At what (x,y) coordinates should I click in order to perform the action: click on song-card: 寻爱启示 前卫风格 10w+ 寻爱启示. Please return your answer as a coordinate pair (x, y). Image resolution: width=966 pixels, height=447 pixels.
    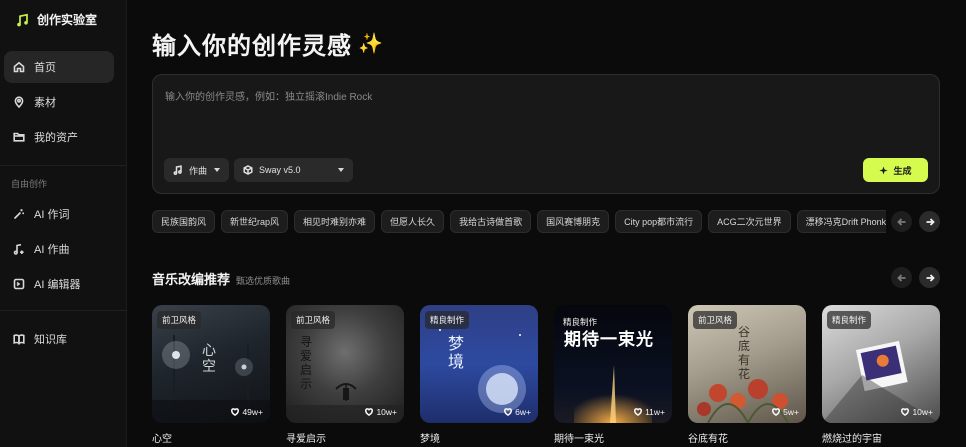
    Looking at the image, I should click on (345, 375).